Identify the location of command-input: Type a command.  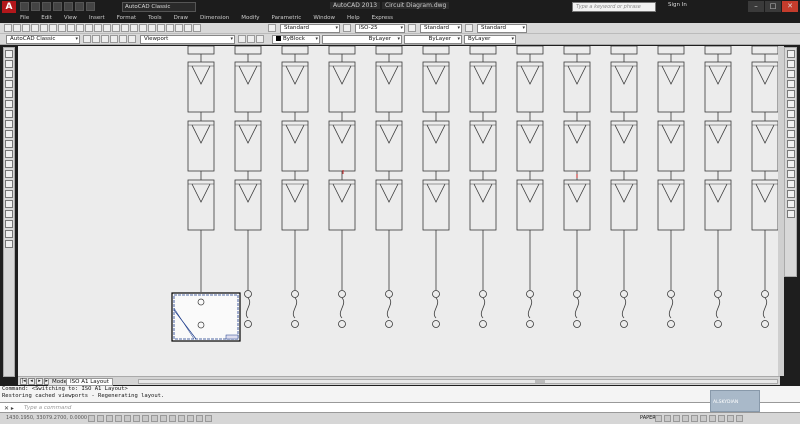
(47, 408).